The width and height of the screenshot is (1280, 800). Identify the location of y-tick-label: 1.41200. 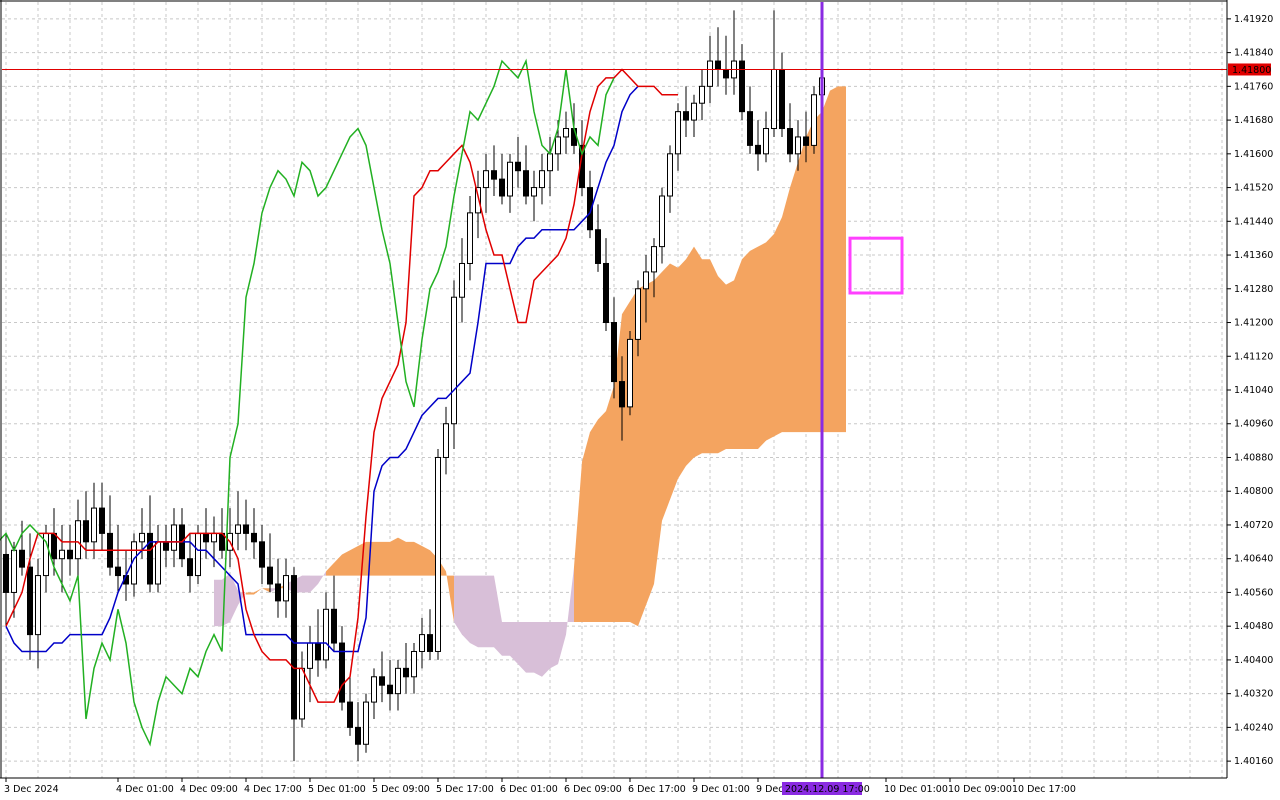
(1253, 323).